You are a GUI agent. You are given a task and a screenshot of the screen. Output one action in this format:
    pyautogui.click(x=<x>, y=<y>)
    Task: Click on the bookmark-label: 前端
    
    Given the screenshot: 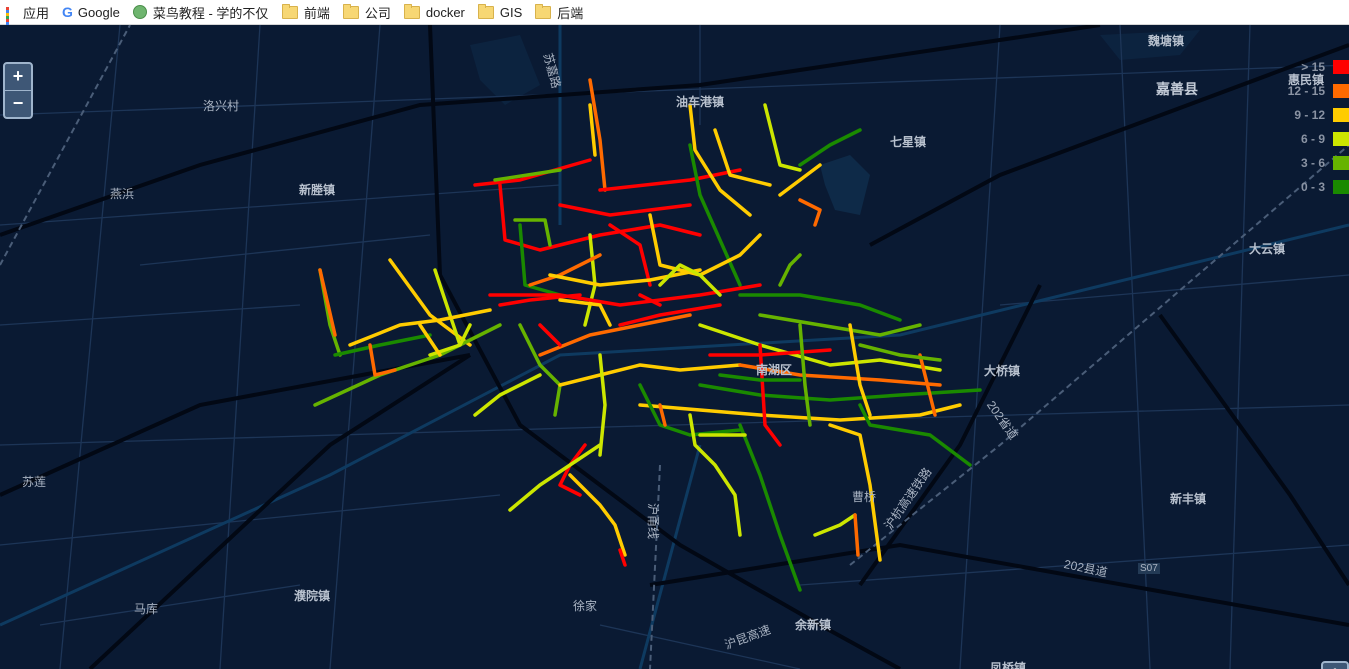 What is the action you would take?
    pyautogui.click(x=316, y=13)
    